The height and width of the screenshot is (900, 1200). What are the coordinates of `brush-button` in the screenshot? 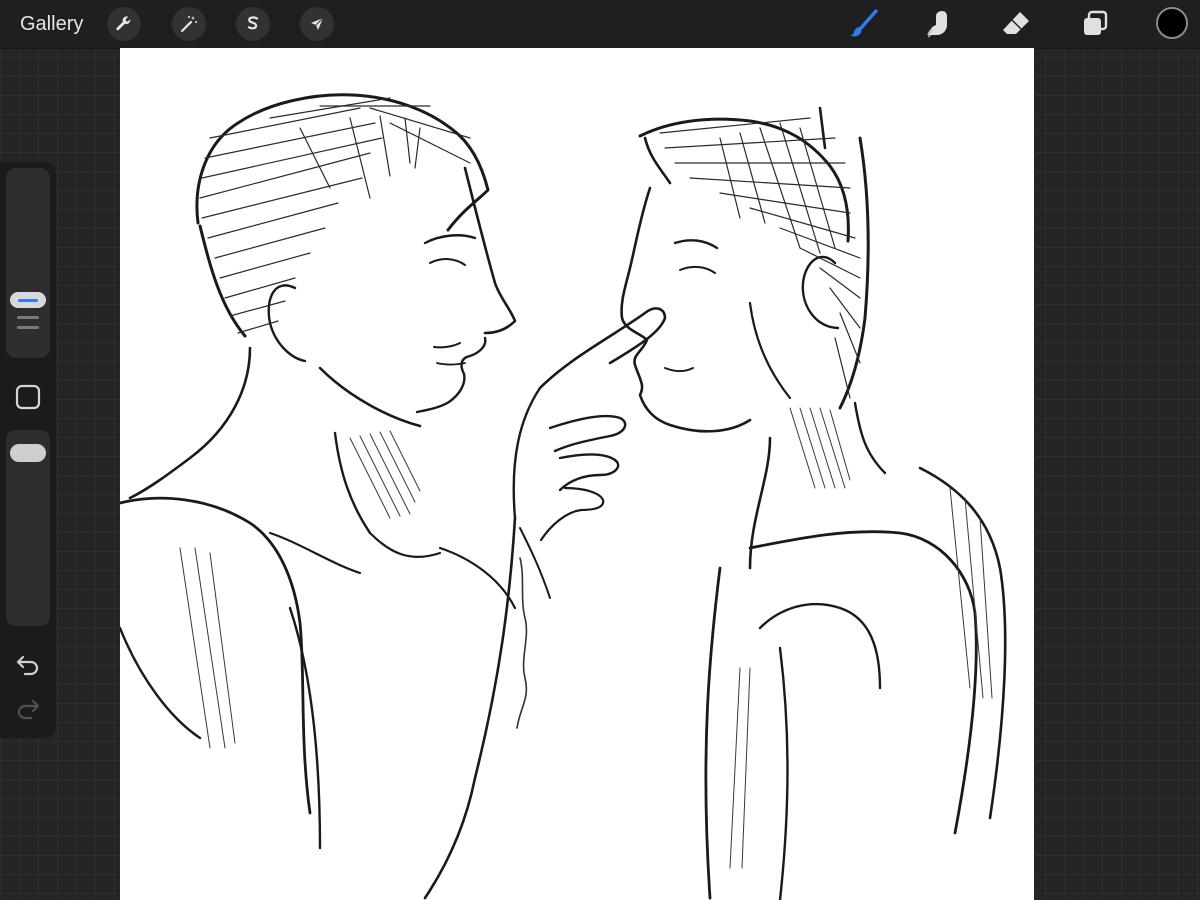 It's located at (864, 24).